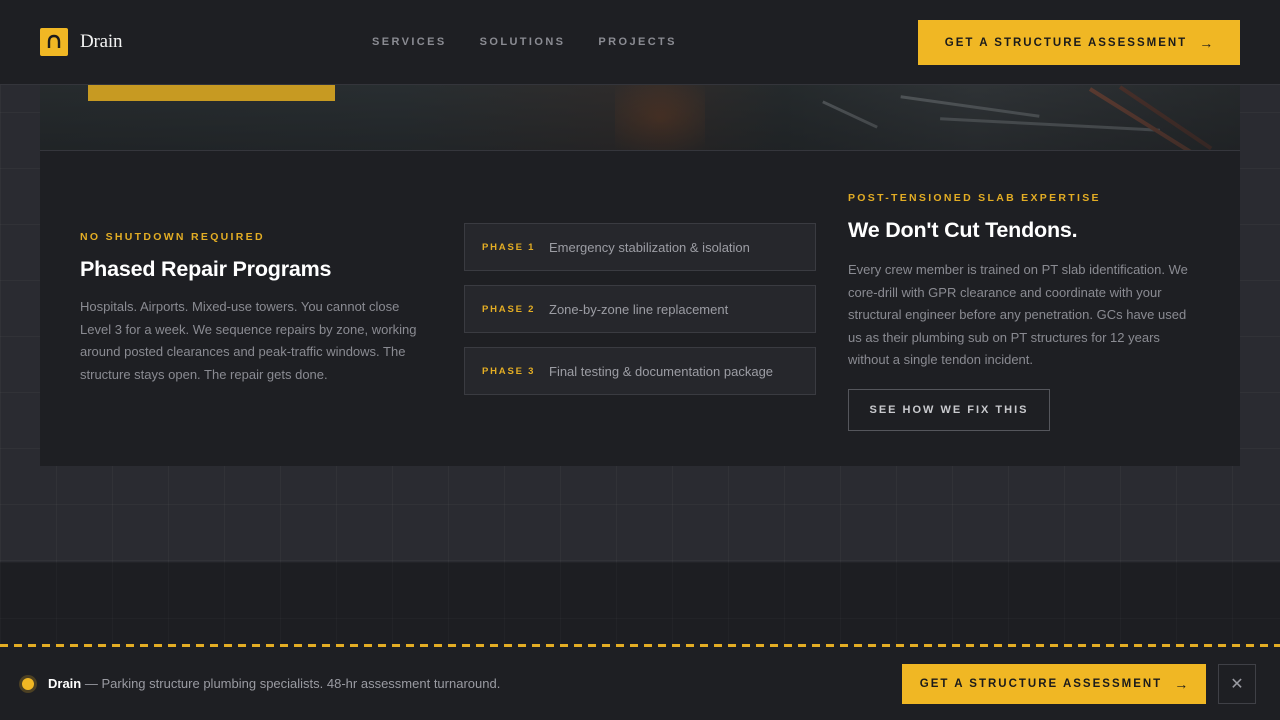  Describe the element at coordinates (1041, 684) in the screenshot. I see `bottom-assessment-label: GET A STRUCTURE ASSESSMENT` at that location.